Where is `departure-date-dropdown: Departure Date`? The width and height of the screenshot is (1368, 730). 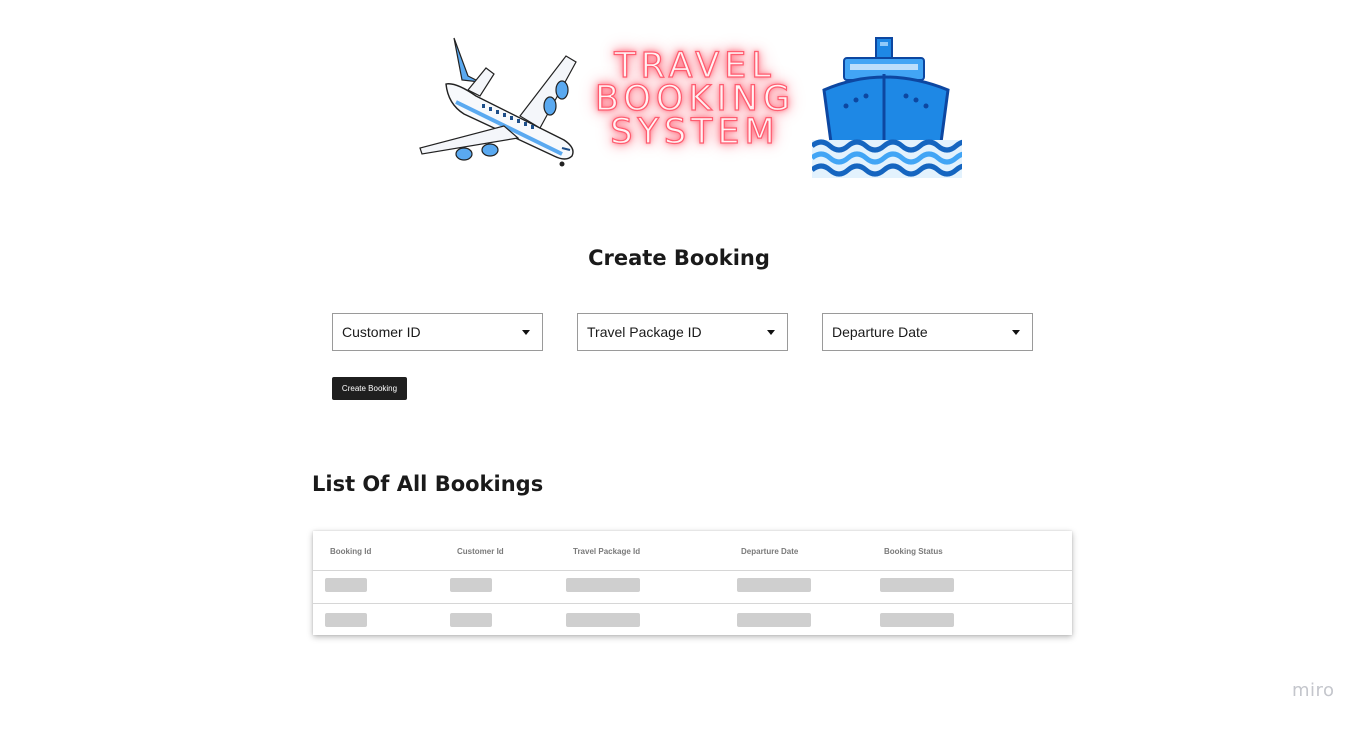 departure-date-dropdown: Departure Date is located at coordinates (927, 332).